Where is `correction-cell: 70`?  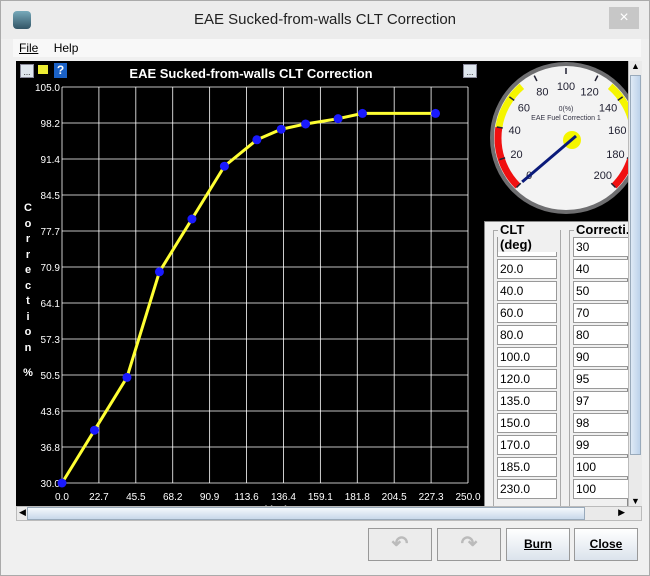
correction-cell: 70 is located at coordinates (600, 313).